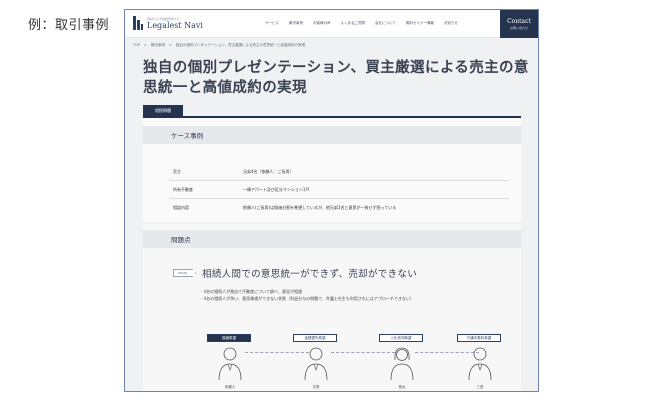 This screenshot has width=650, height=416. What do you see at coordinates (401, 338) in the screenshot?
I see `person-label: 入札売却希望` at bounding box center [401, 338].